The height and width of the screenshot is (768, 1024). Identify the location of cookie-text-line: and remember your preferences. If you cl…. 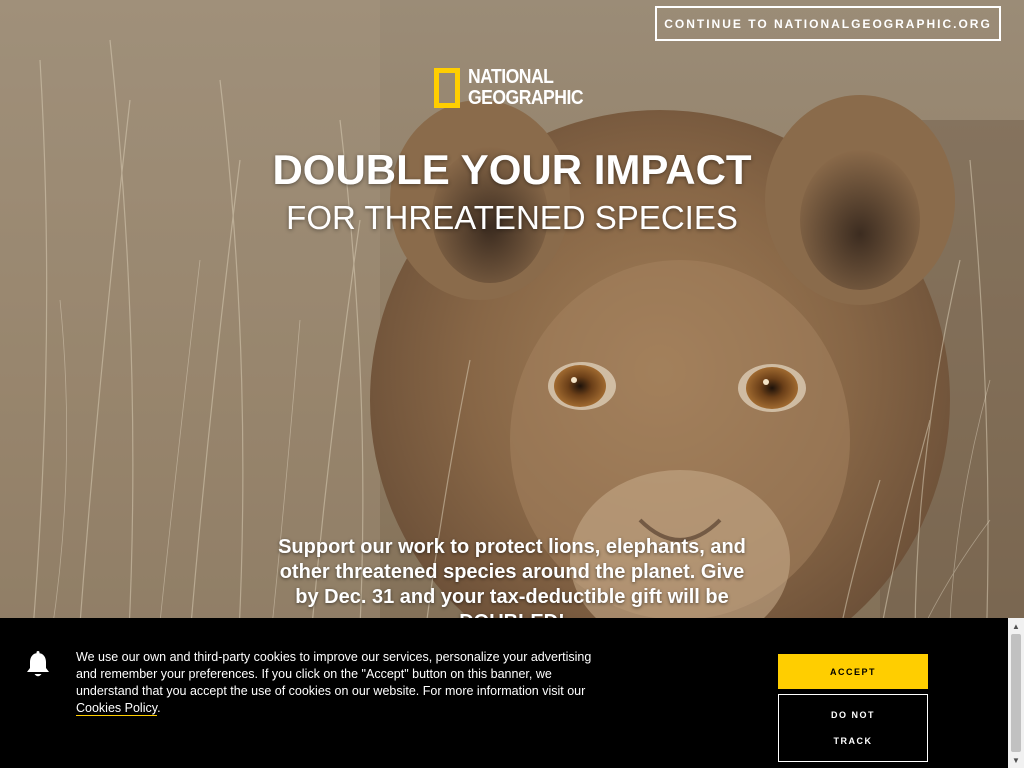
(314, 674).